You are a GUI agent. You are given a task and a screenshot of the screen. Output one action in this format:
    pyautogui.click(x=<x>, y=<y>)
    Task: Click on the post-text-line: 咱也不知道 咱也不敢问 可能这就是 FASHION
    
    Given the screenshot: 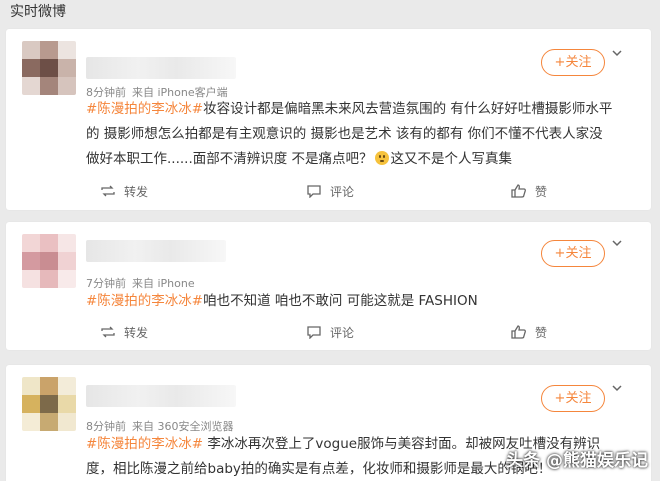 What is the action you would take?
    pyautogui.click(x=340, y=301)
    